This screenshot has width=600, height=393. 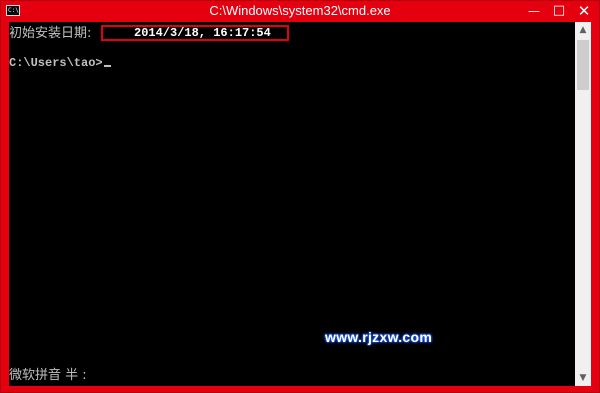 I want to click on command-prompt: C:\Users\tao>, so click(x=60, y=63).